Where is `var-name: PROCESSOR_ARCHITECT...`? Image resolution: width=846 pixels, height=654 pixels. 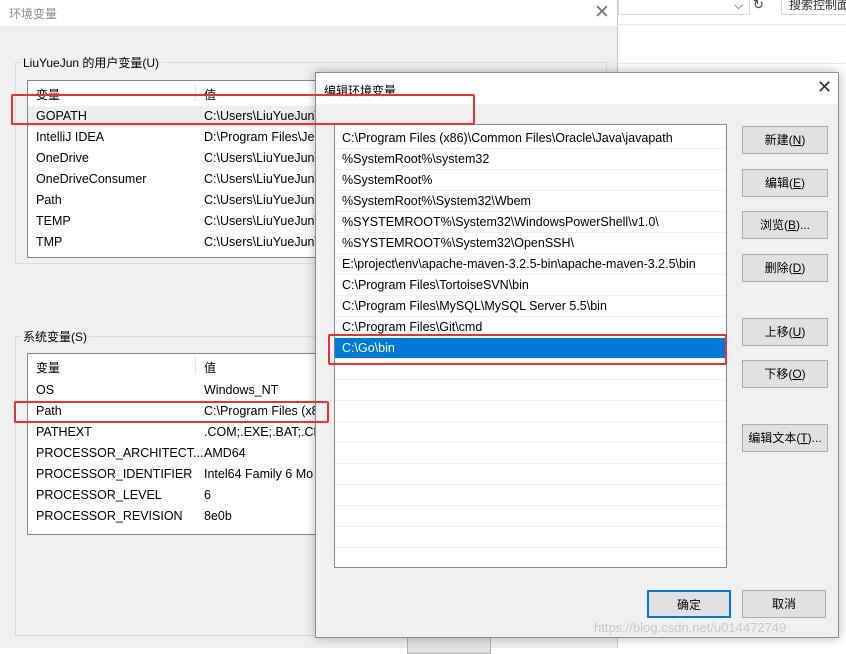 var-name: PROCESSOR_ARCHITECT... is located at coordinates (120, 453).